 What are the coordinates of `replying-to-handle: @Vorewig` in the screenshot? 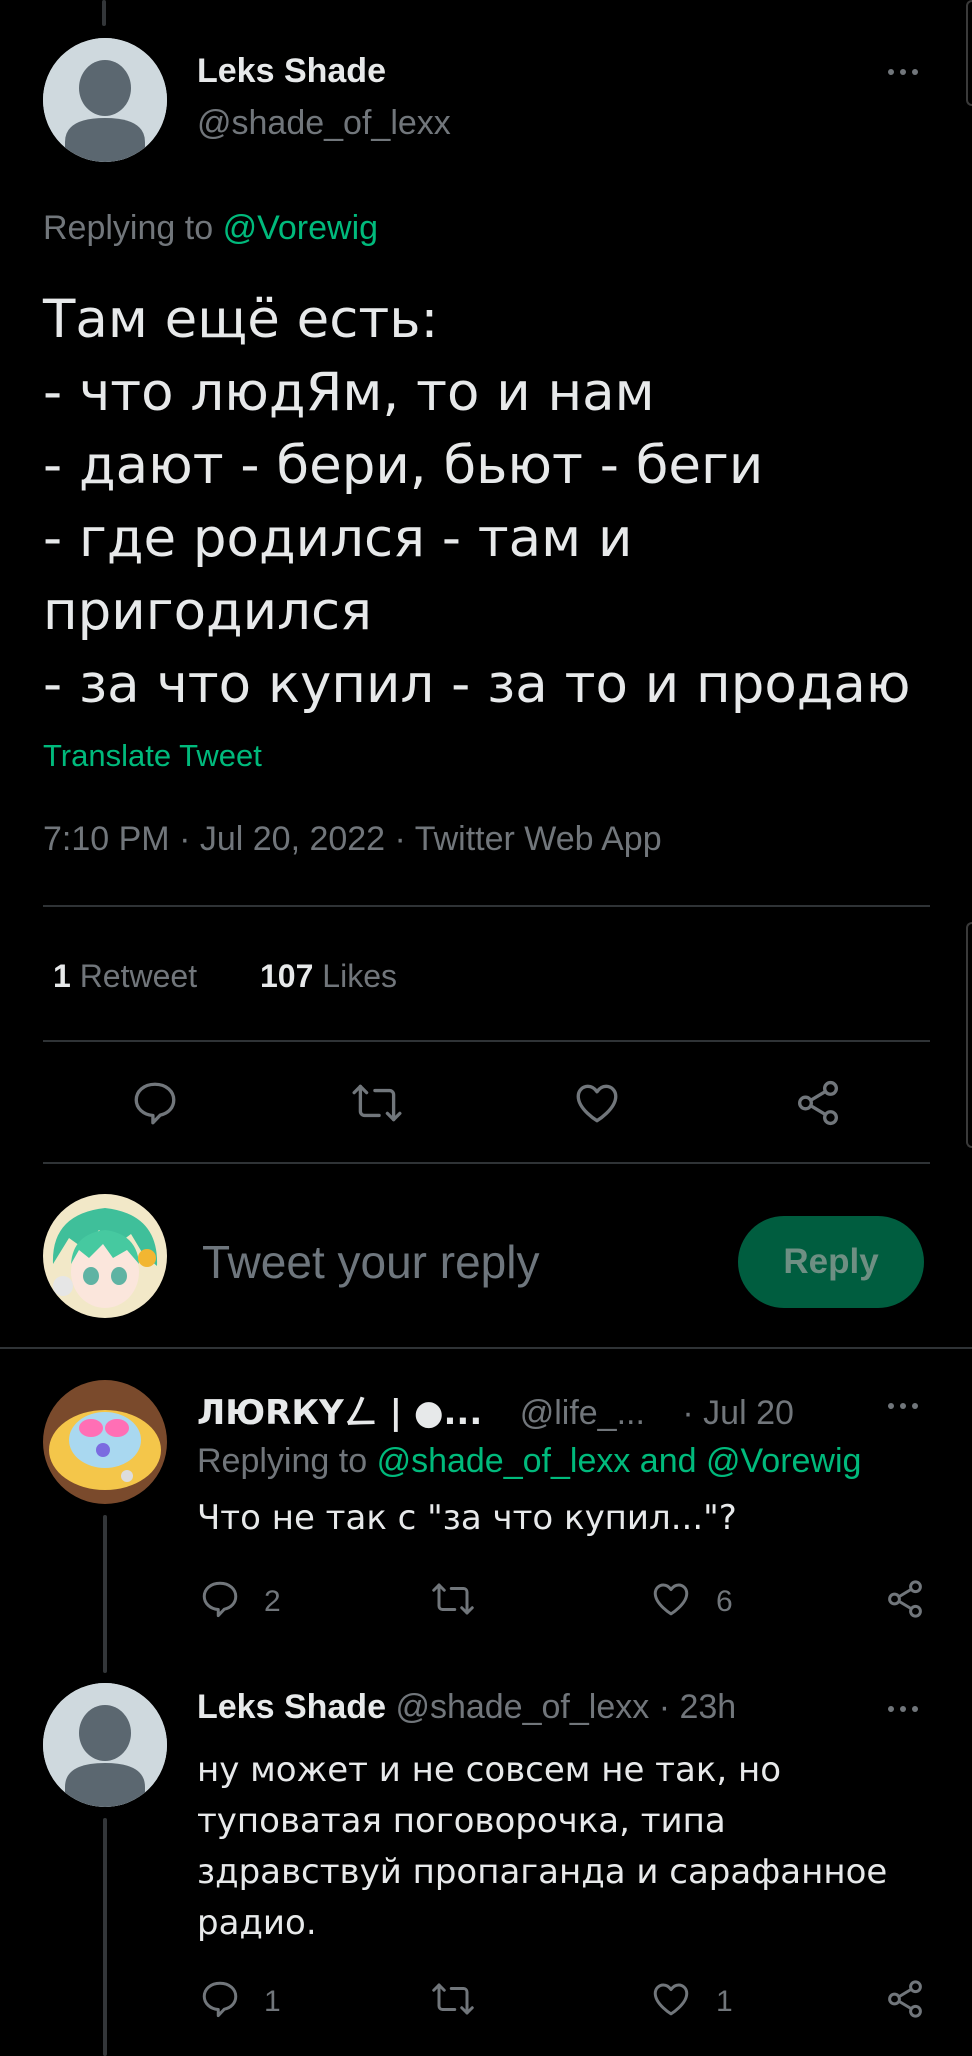 It's located at (300, 228).